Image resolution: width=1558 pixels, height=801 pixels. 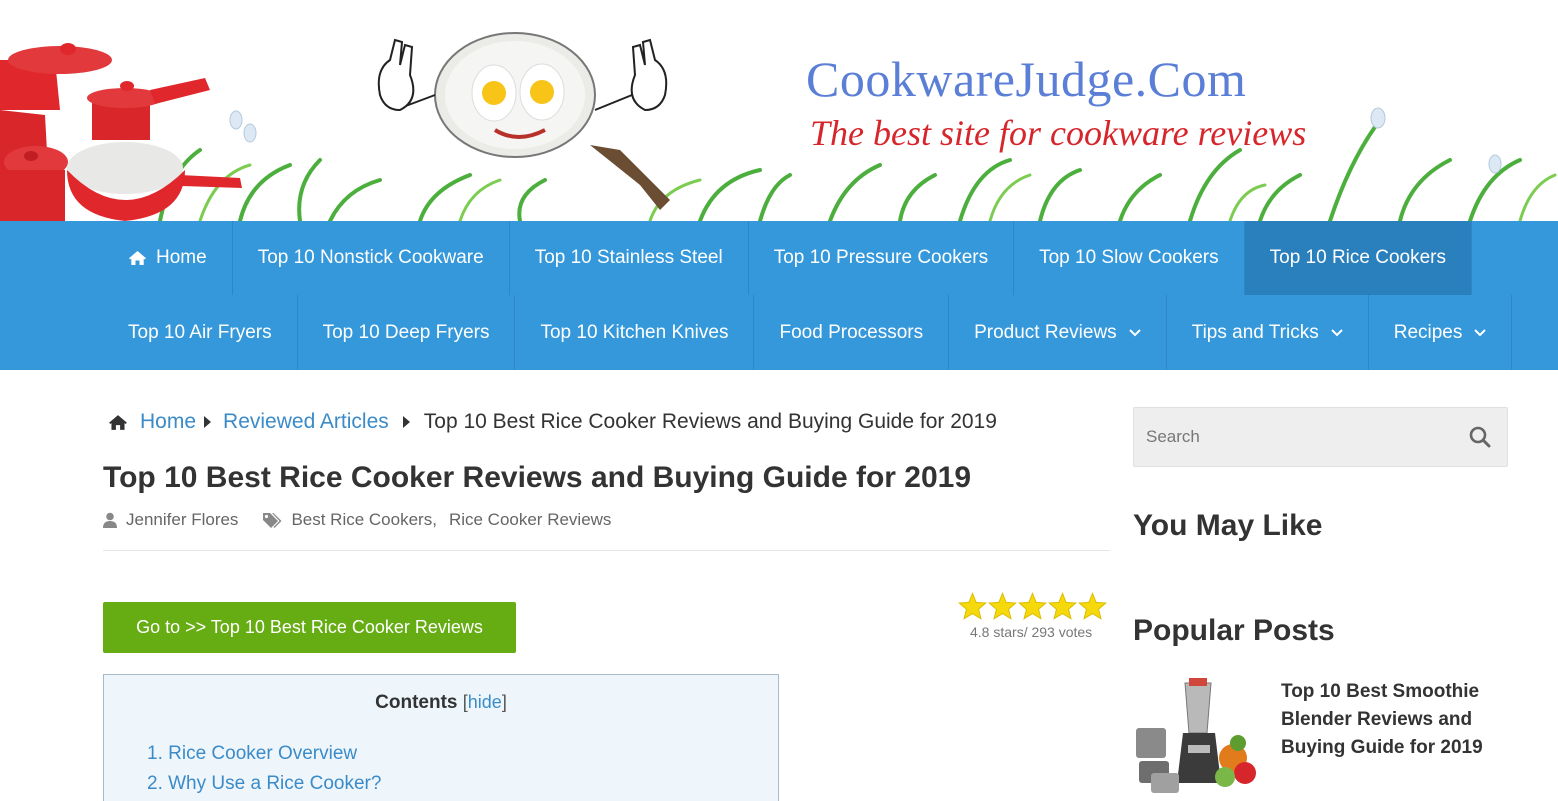 What do you see at coordinates (1228, 525) in the screenshot?
I see `you-may-like-heading: You May Like` at bounding box center [1228, 525].